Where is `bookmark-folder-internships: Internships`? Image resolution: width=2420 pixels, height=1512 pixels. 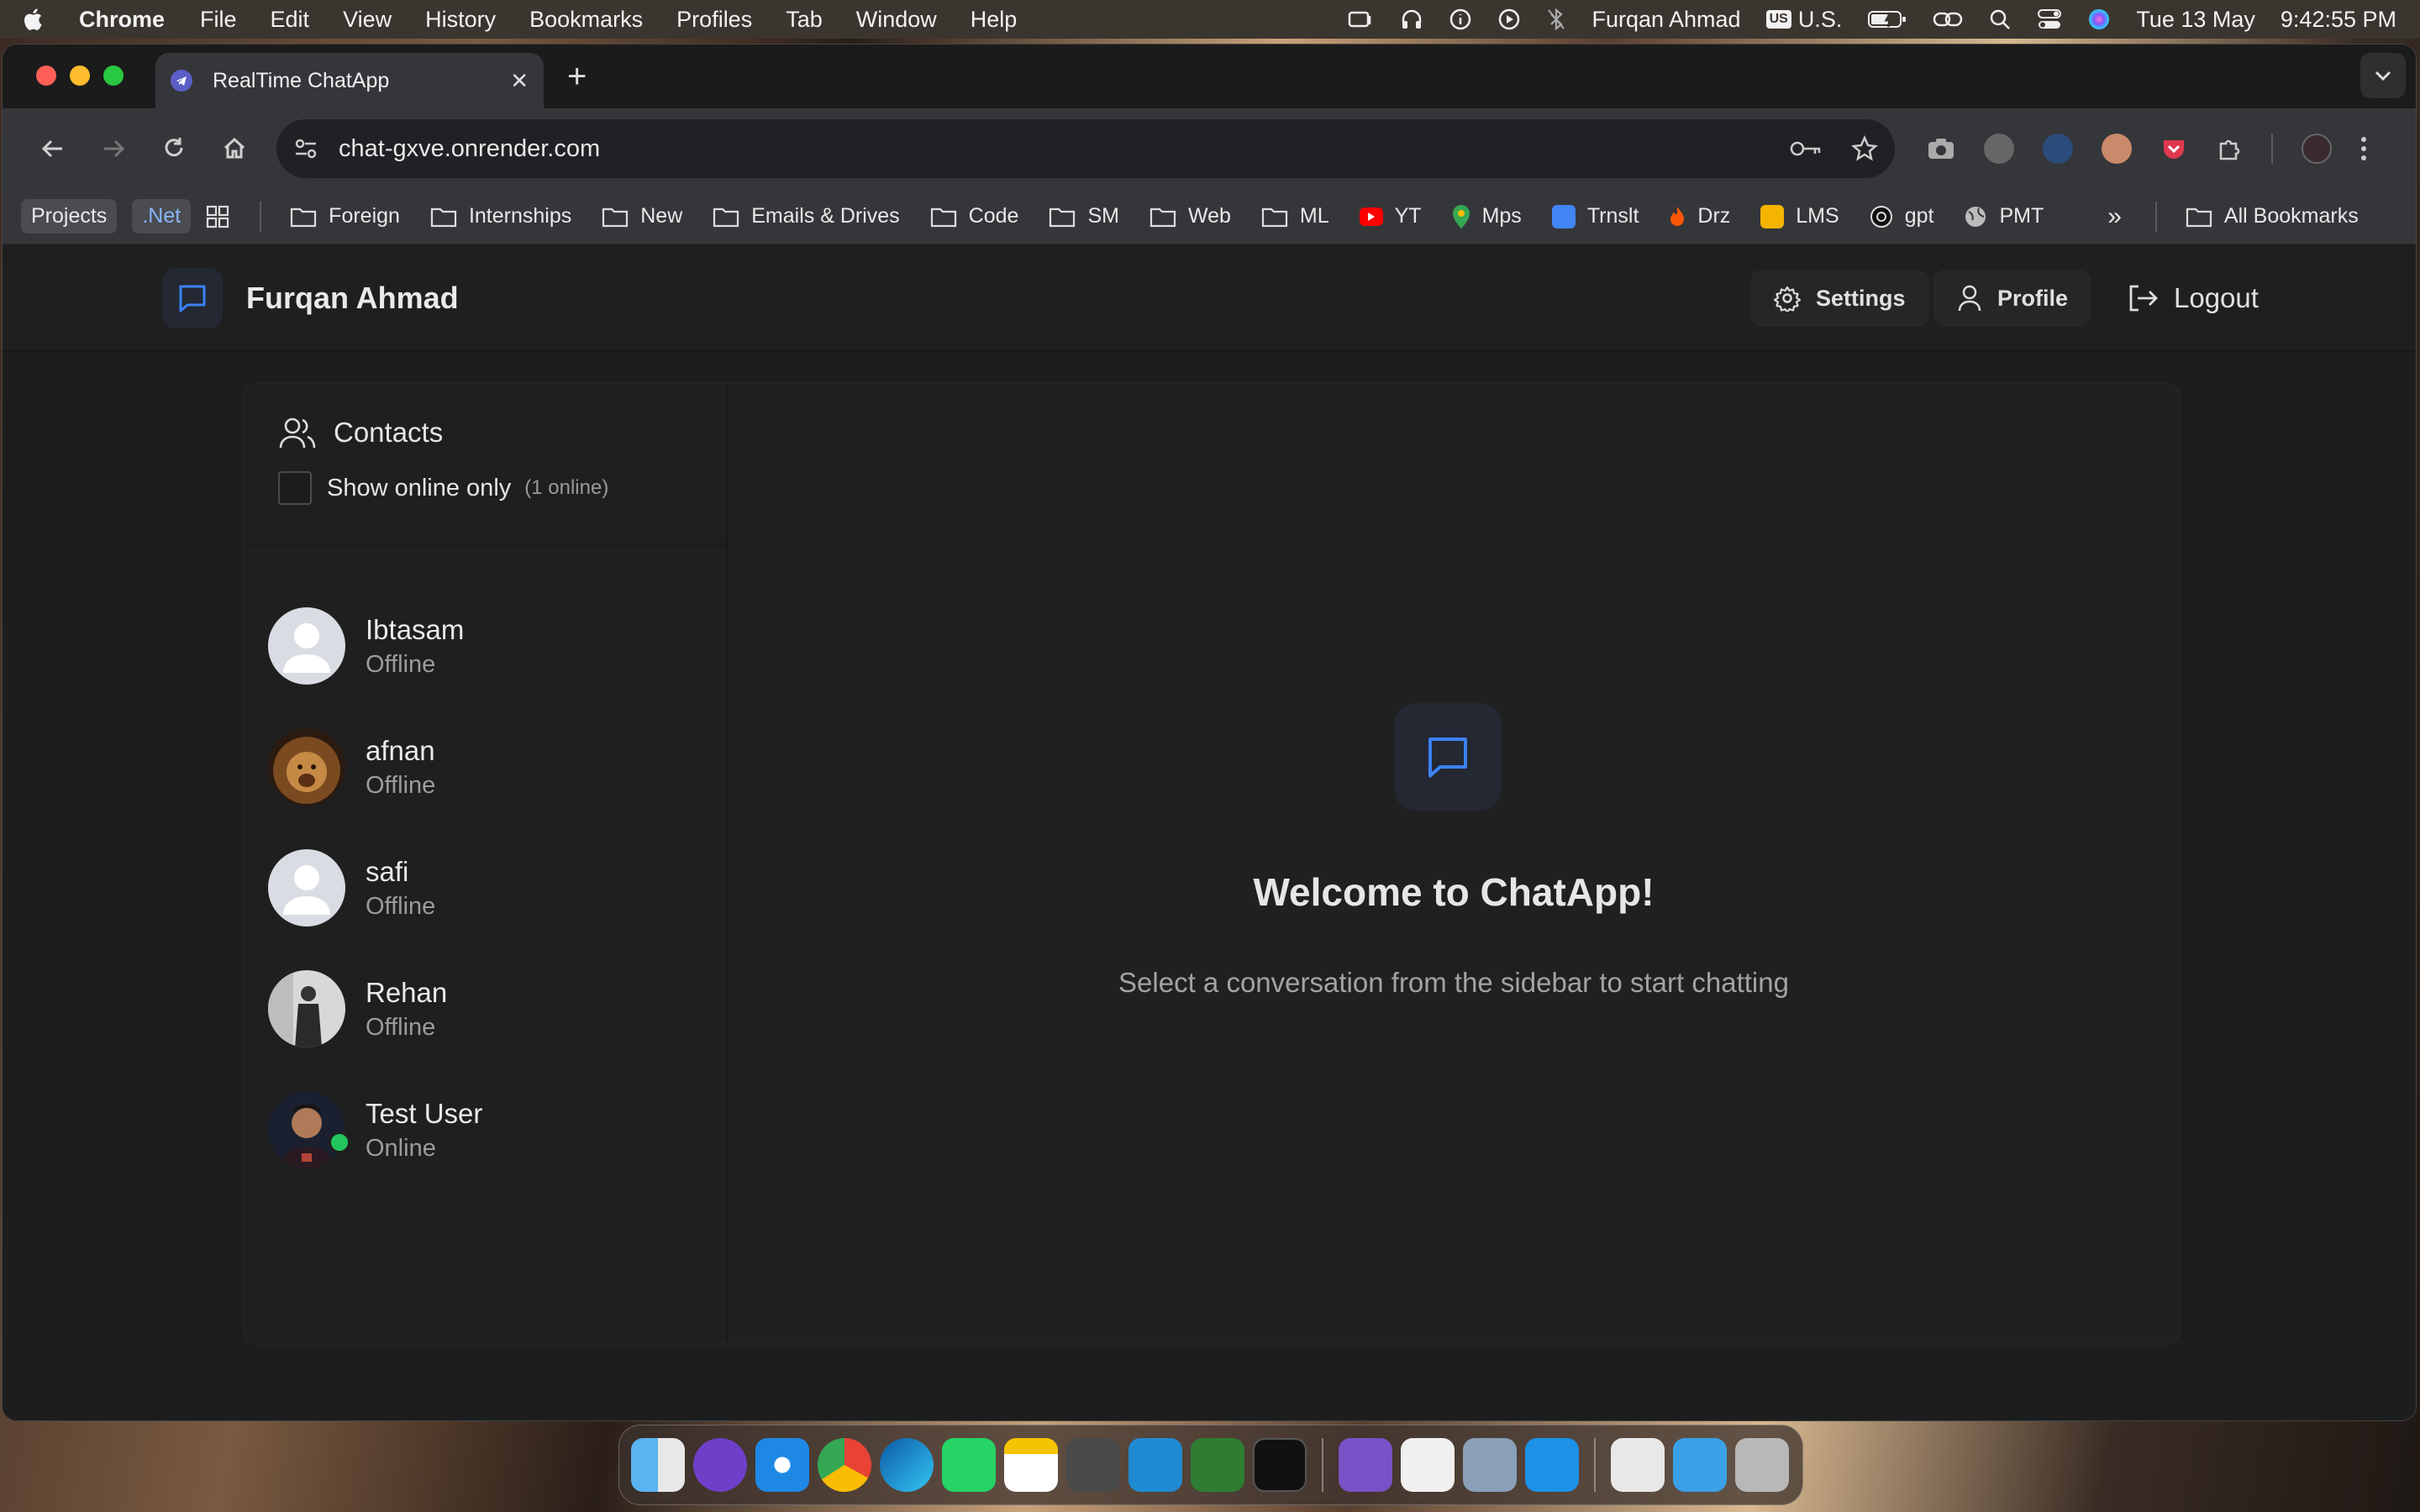 bookmark-folder-internships: Internships is located at coordinates (500, 216).